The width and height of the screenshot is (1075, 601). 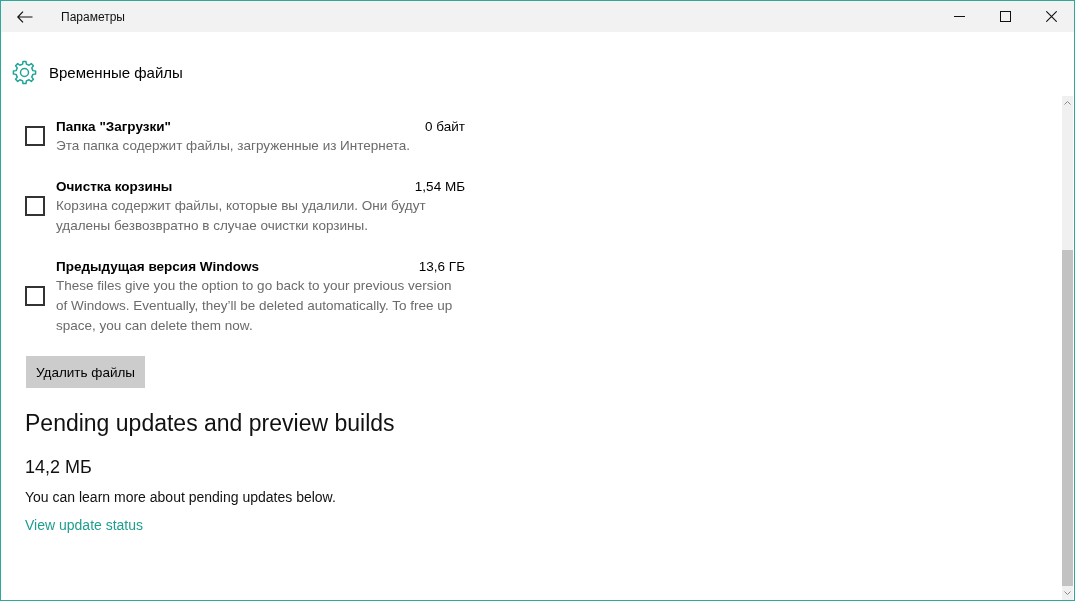 I want to click on item-size: 13,6 ГБ, so click(x=441, y=266).